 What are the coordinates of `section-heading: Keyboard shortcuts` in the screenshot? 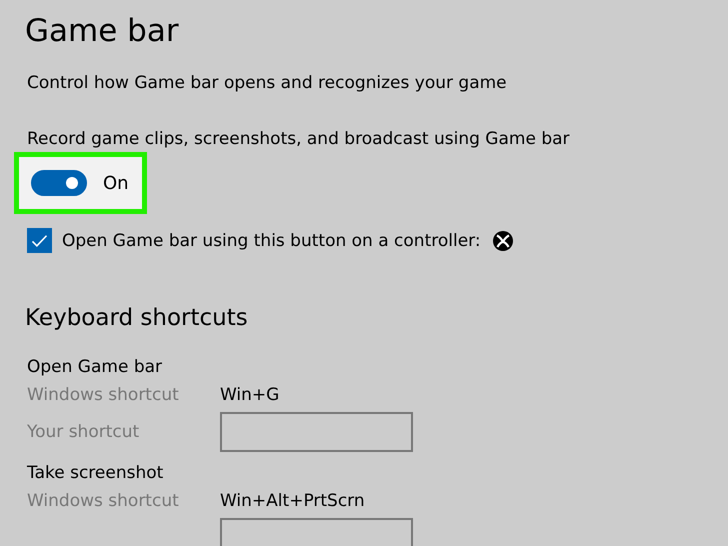 It's located at (137, 318).